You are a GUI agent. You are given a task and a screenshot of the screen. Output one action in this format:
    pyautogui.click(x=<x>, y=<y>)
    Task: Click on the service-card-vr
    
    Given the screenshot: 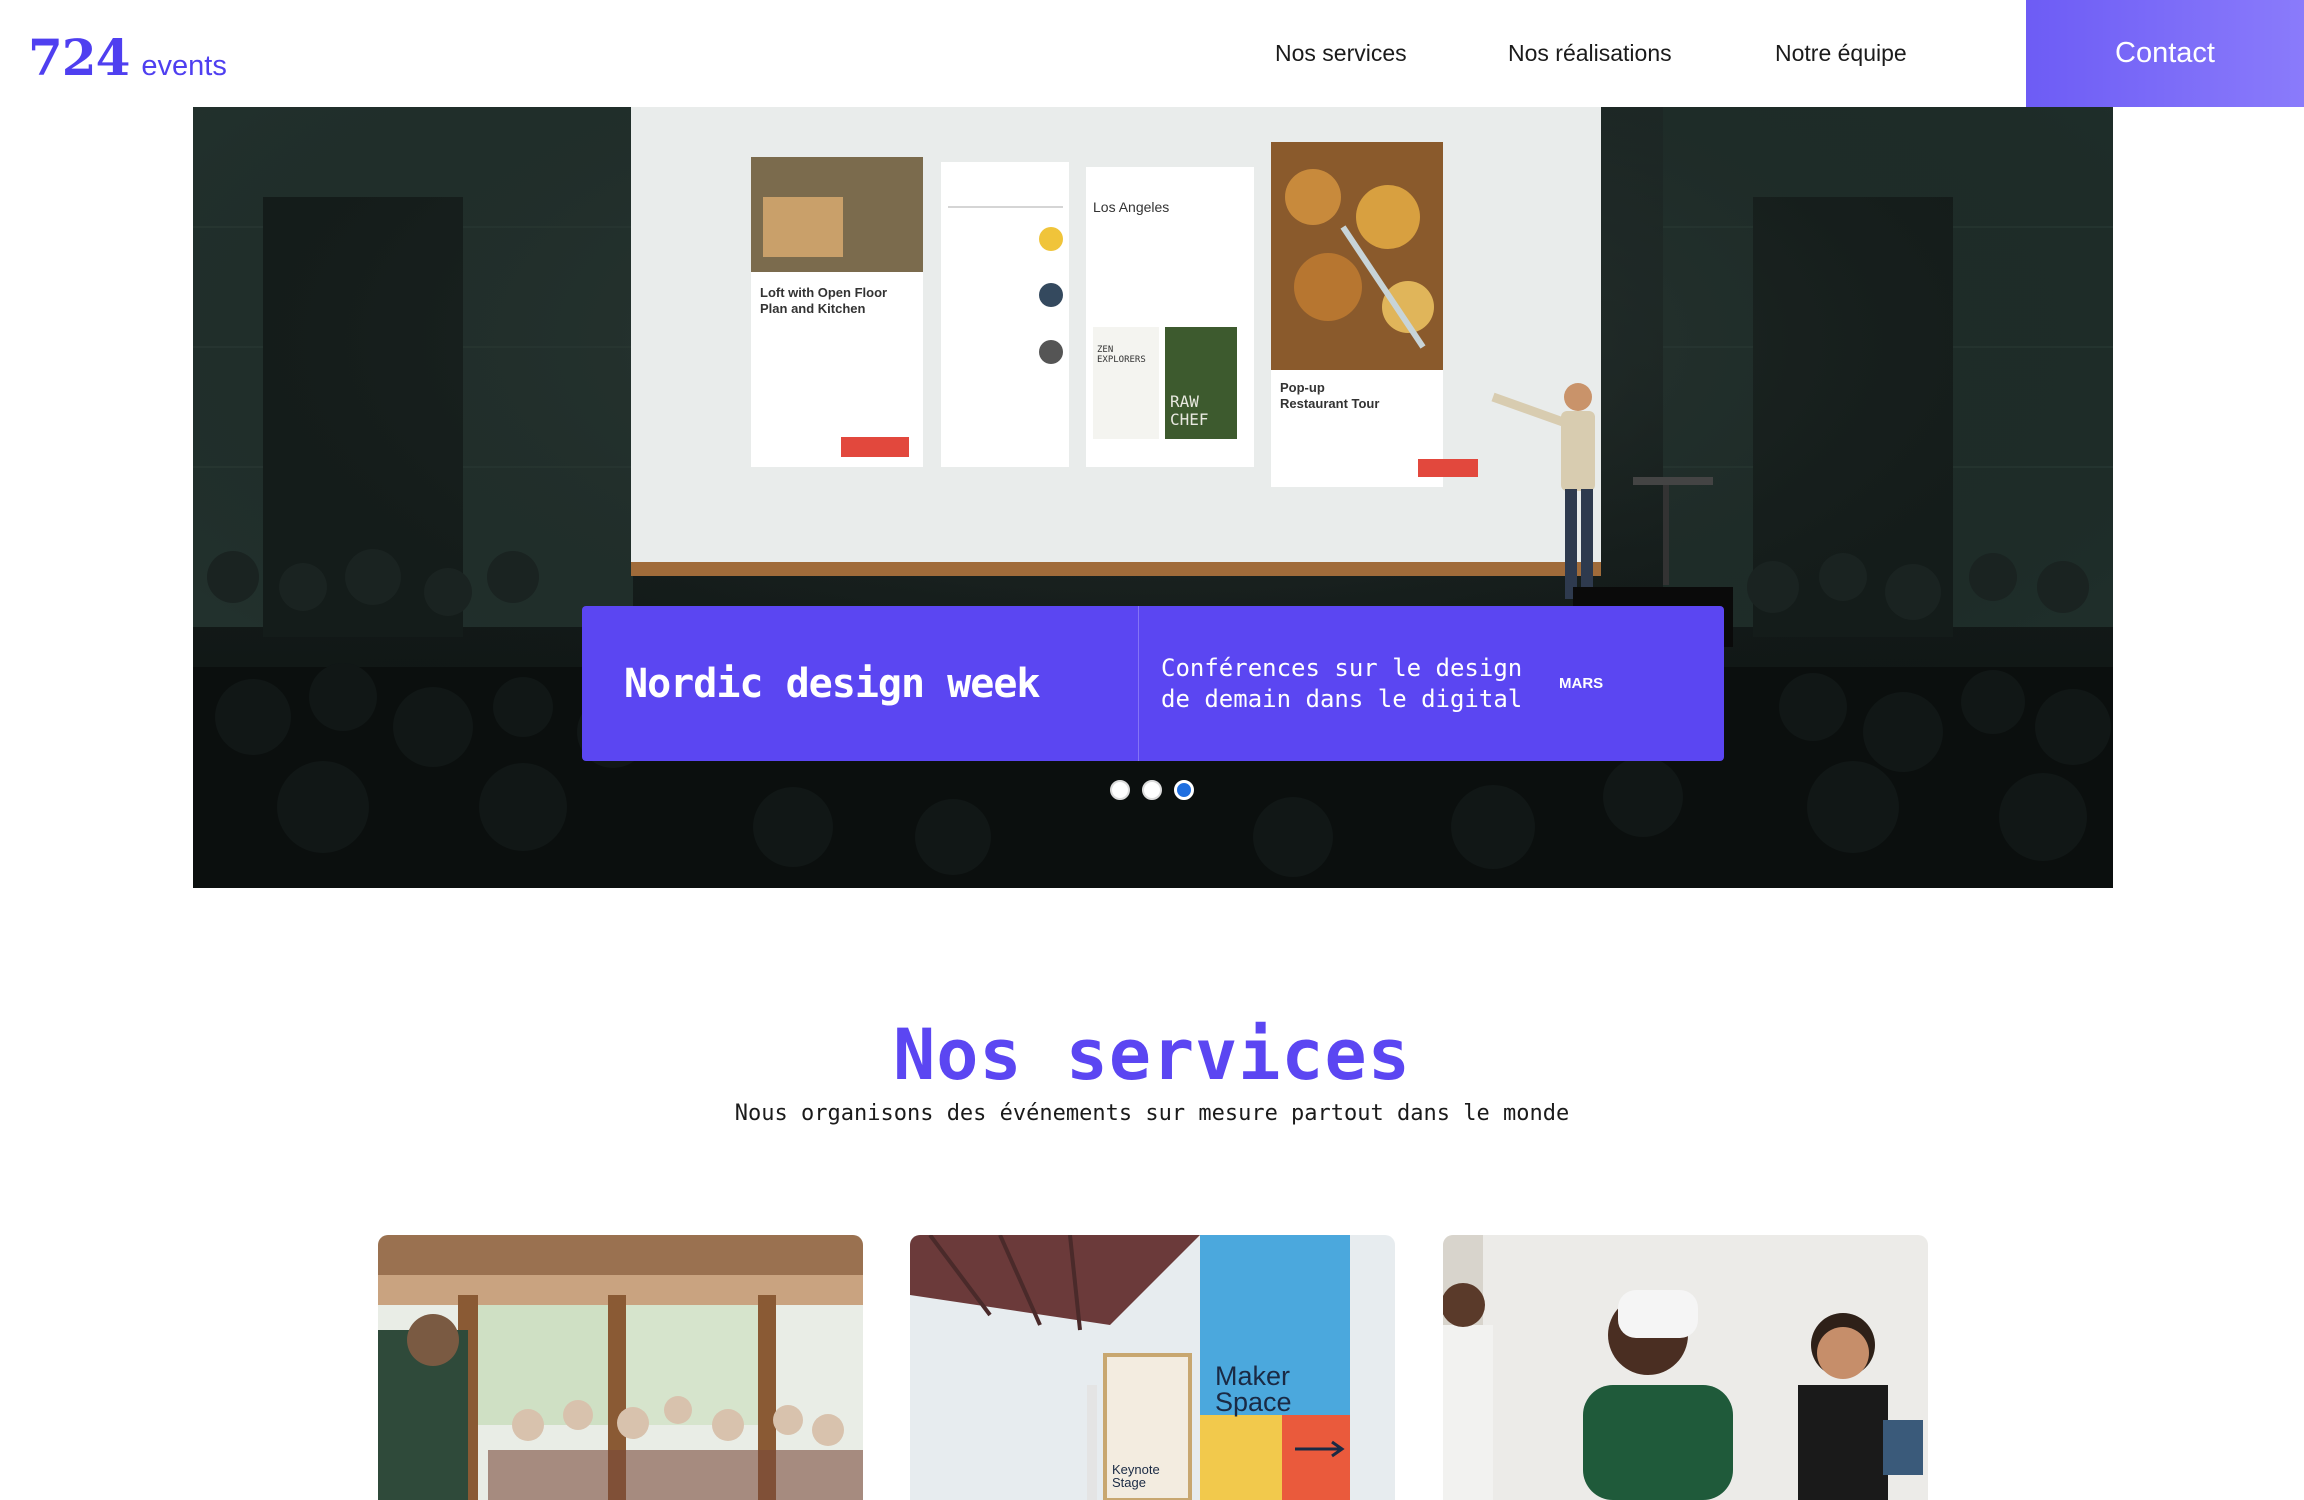 What is the action you would take?
    pyautogui.click(x=1685, y=1367)
    